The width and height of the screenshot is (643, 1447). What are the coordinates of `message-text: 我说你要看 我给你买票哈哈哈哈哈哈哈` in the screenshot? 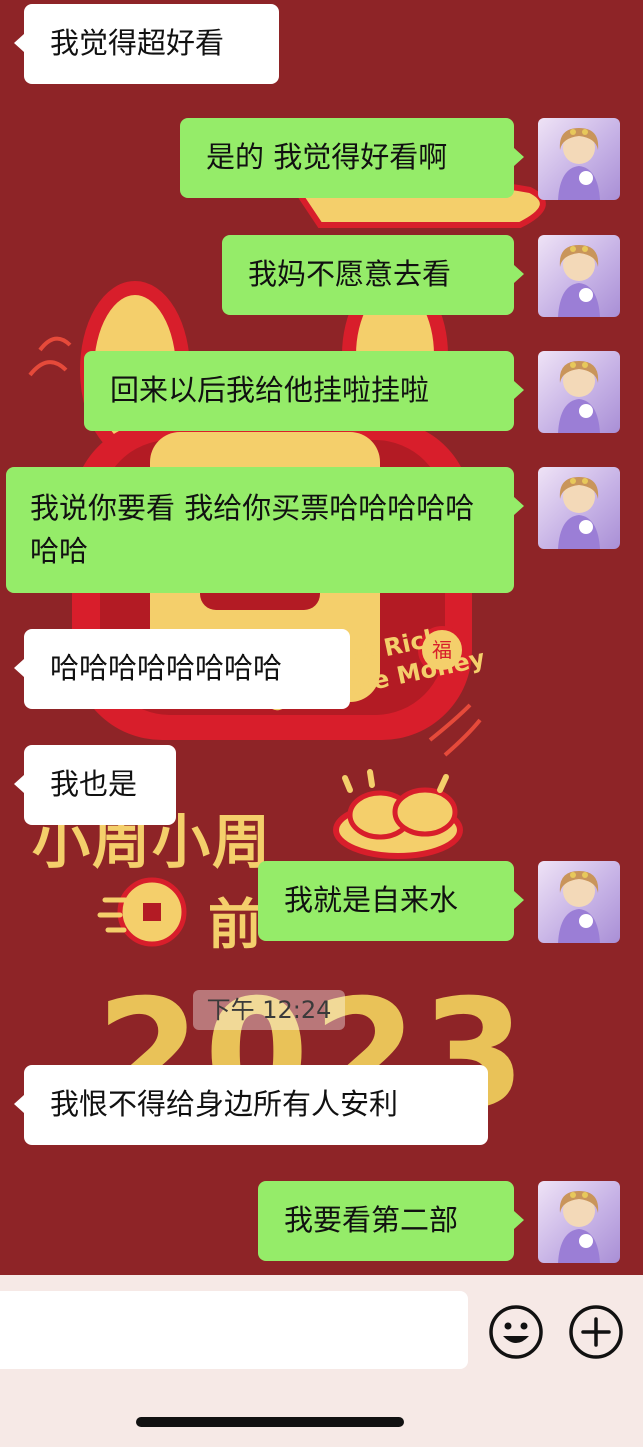 It's located at (252, 529).